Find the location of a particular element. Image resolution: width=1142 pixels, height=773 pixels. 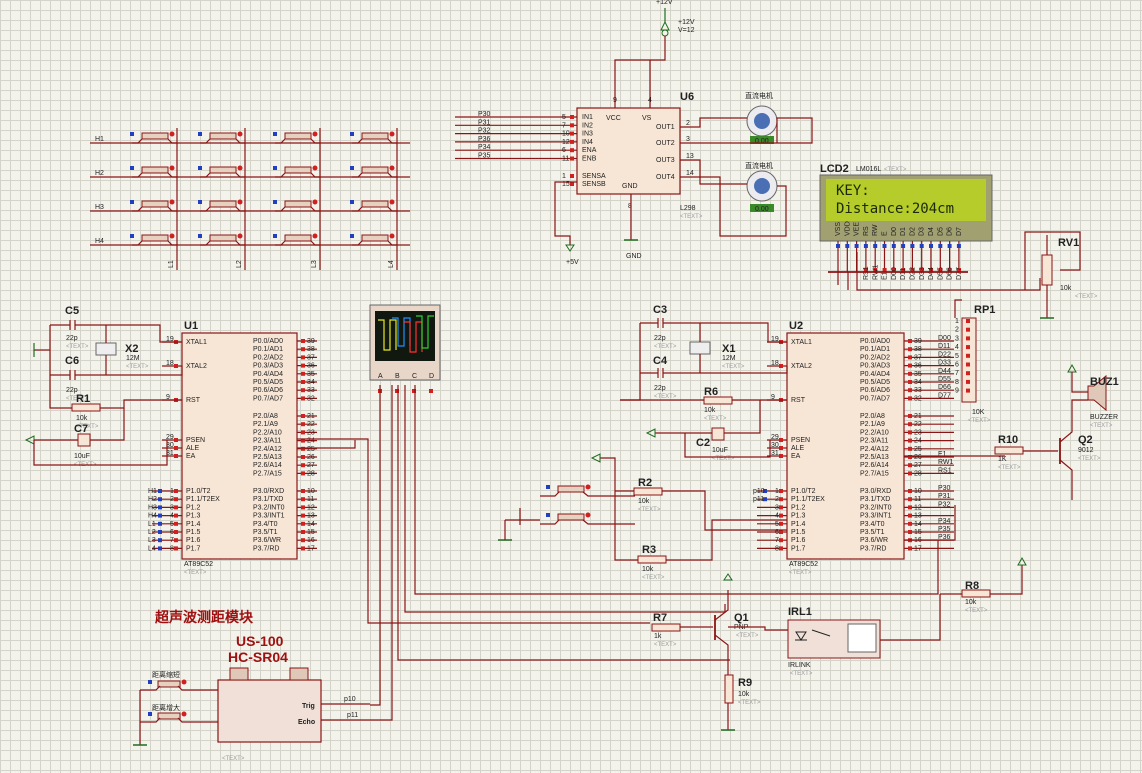

module-line2: HC-SR04 is located at coordinates (258, 657).